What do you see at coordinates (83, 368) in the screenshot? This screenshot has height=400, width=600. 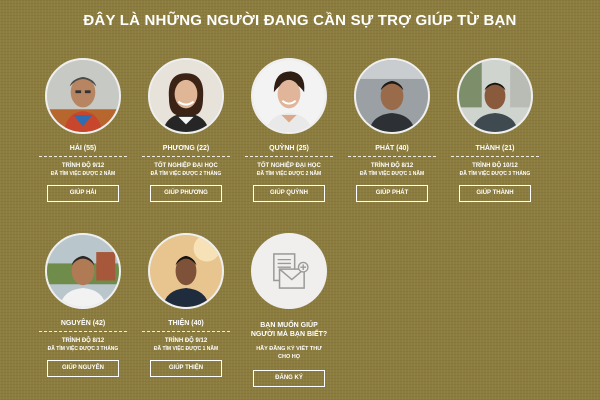 I see `help-nguyen-button: GIÚP NGUYÊN` at bounding box center [83, 368].